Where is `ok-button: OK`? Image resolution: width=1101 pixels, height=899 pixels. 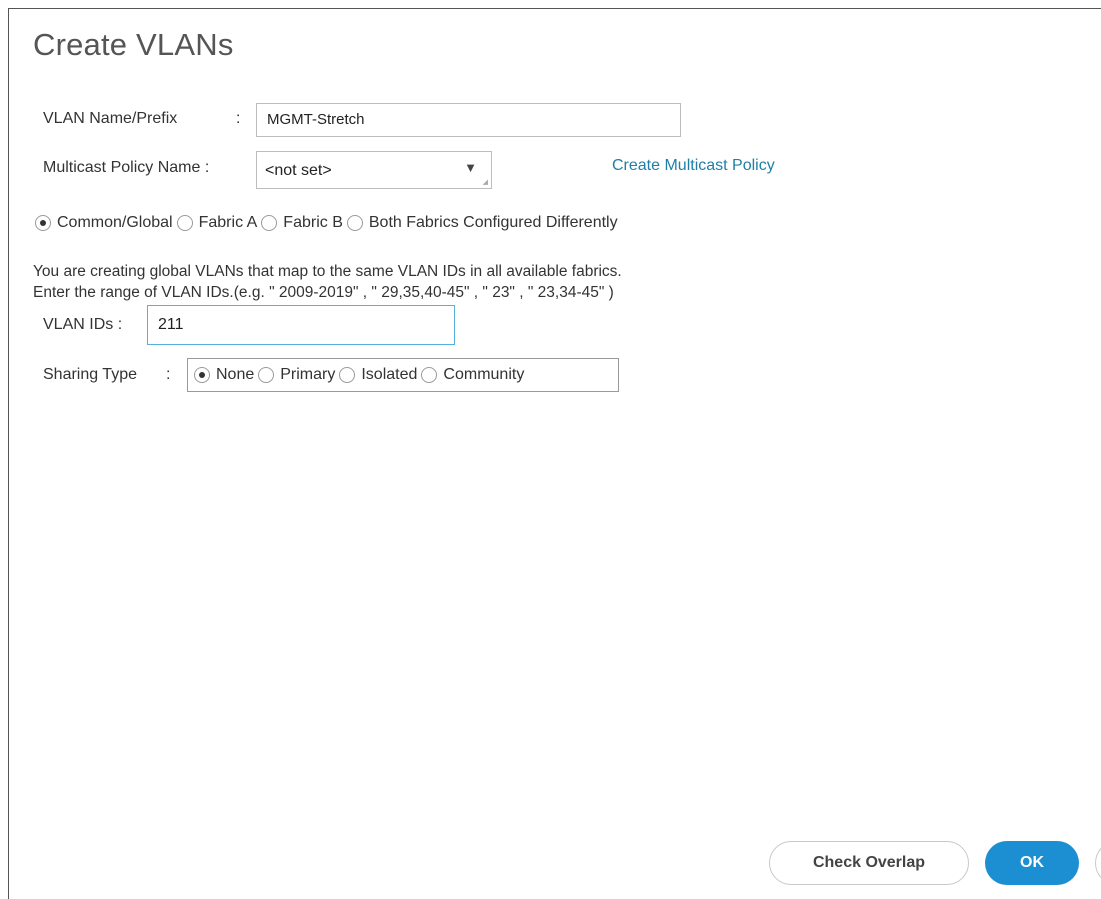
ok-button: OK is located at coordinates (1032, 863).